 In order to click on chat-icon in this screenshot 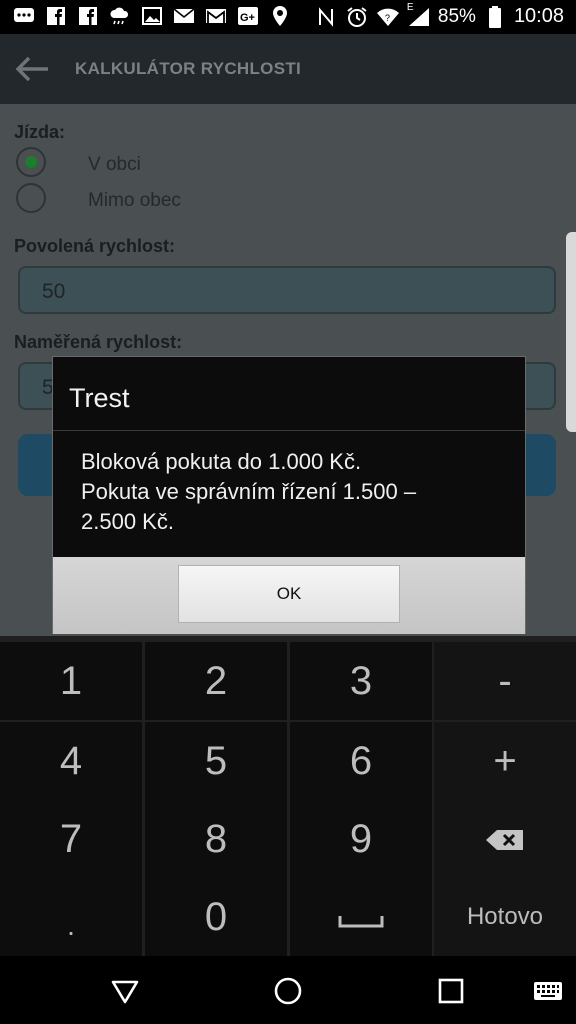, I will do `click(24, 16)`.